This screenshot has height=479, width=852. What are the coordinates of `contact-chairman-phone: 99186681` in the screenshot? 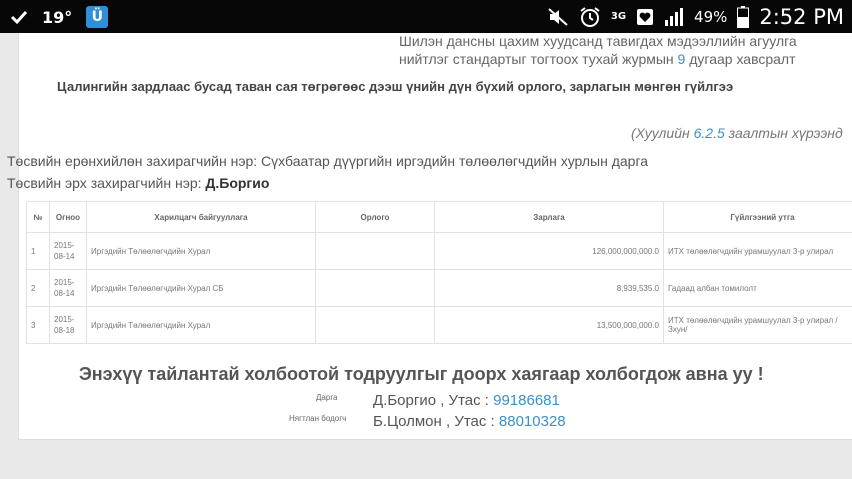 It's located at (526, 400).